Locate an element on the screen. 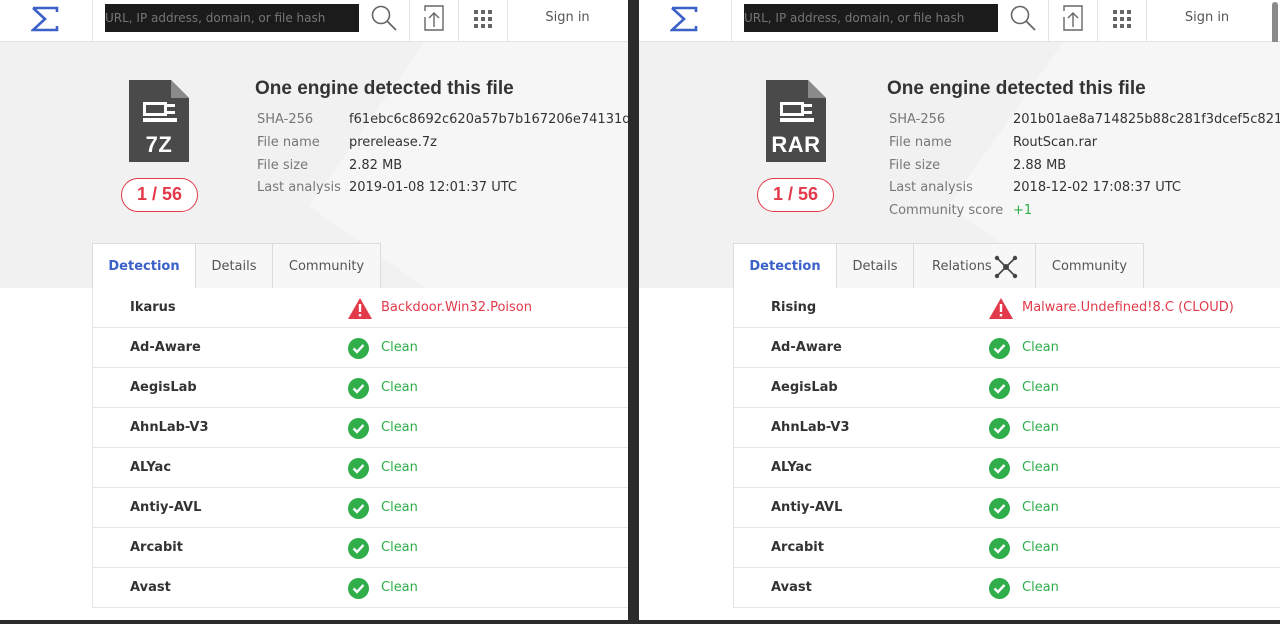 The width and height of the screenshot is (1280, 624). window-divider is located at coordinates (633, 312).